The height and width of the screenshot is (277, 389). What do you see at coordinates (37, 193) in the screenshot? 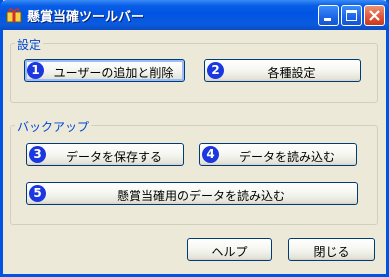
I see `number-badge-5: 5` at bounding box center [37, 193].